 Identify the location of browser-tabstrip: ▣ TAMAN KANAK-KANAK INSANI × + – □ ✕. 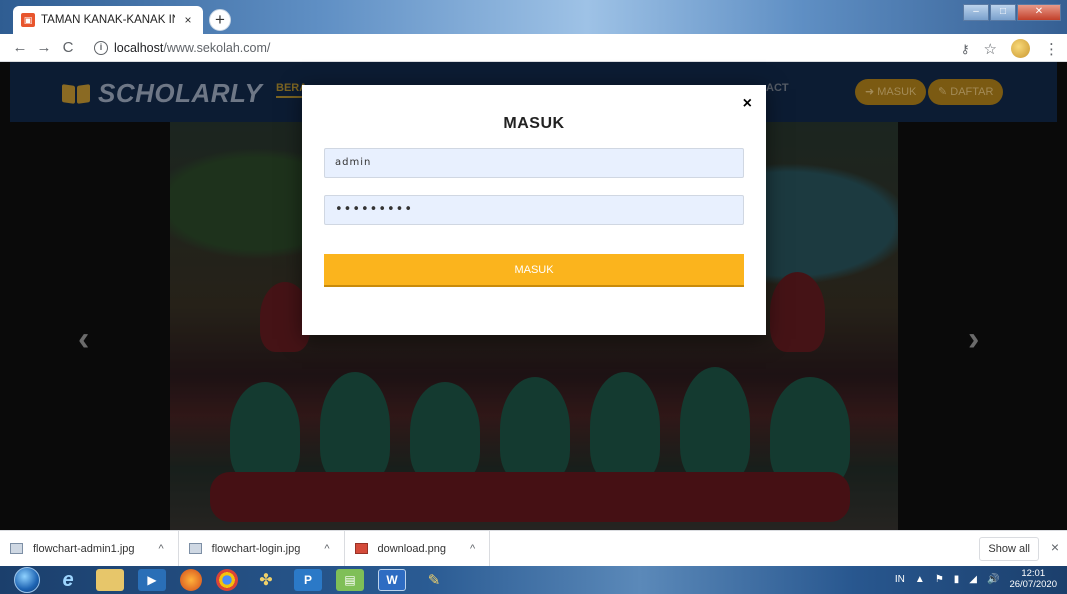
(533, 17).